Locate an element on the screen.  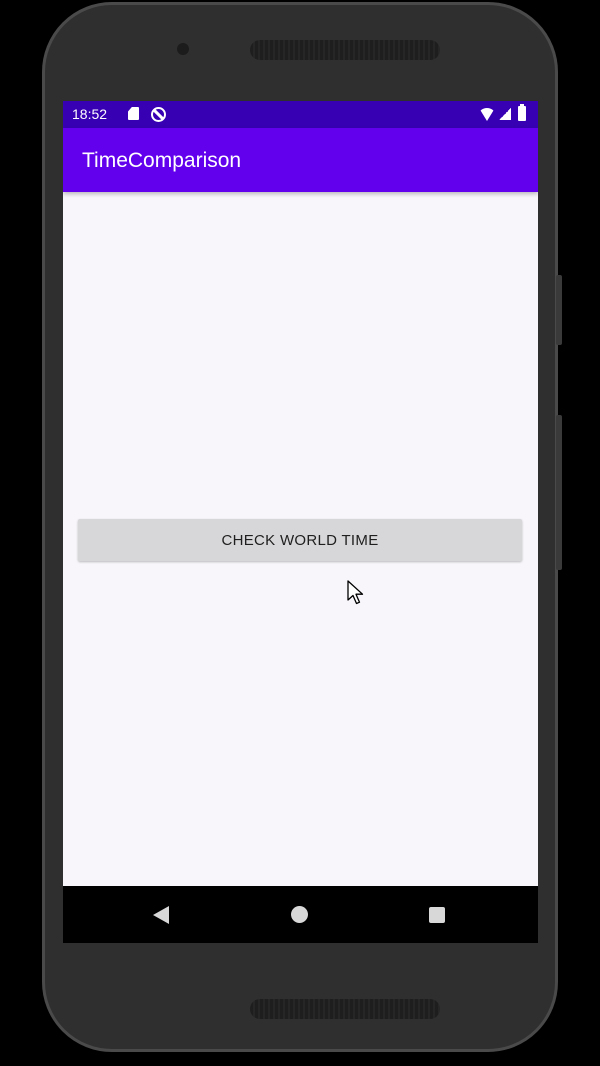
front-camera is located at coordinates (183, 49).